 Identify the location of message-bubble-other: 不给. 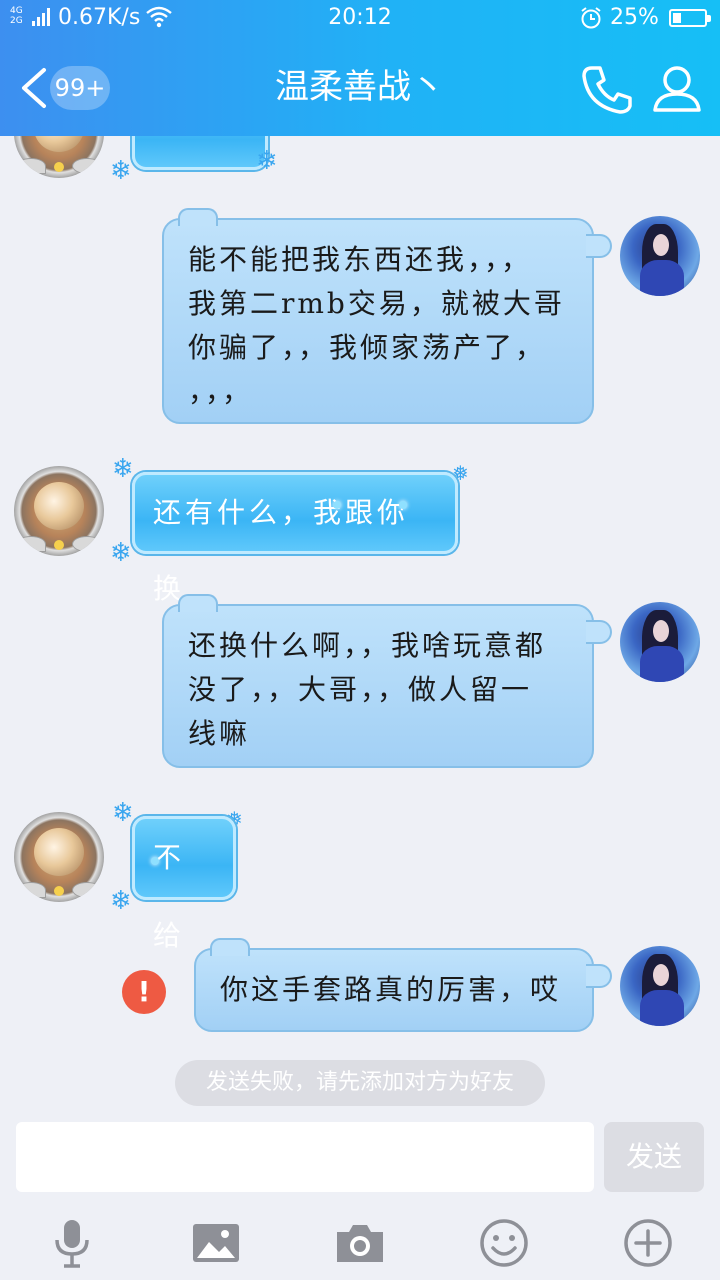
(184, 884).